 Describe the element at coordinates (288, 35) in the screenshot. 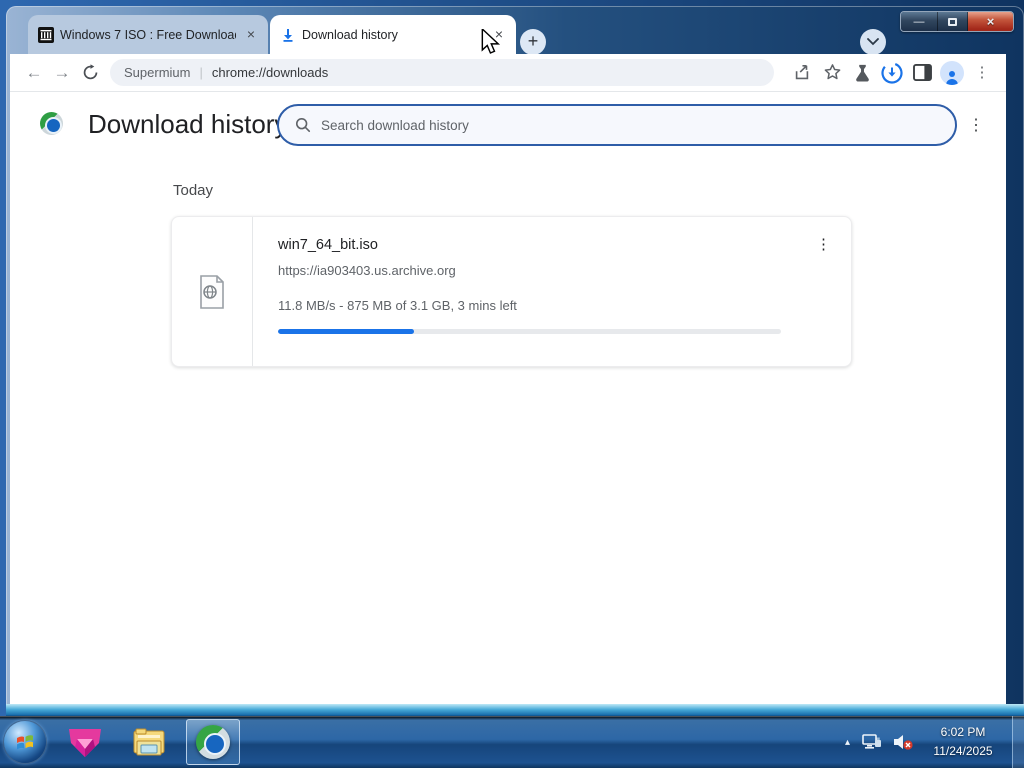

I see `download-favicon` at that location.